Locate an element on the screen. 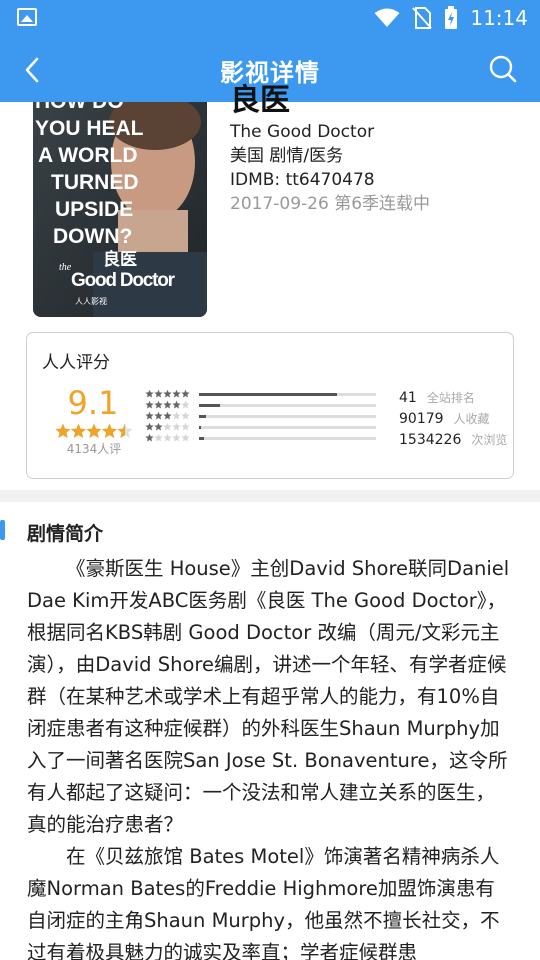  status-time: 11:14 is located at coordinates (499, 18).